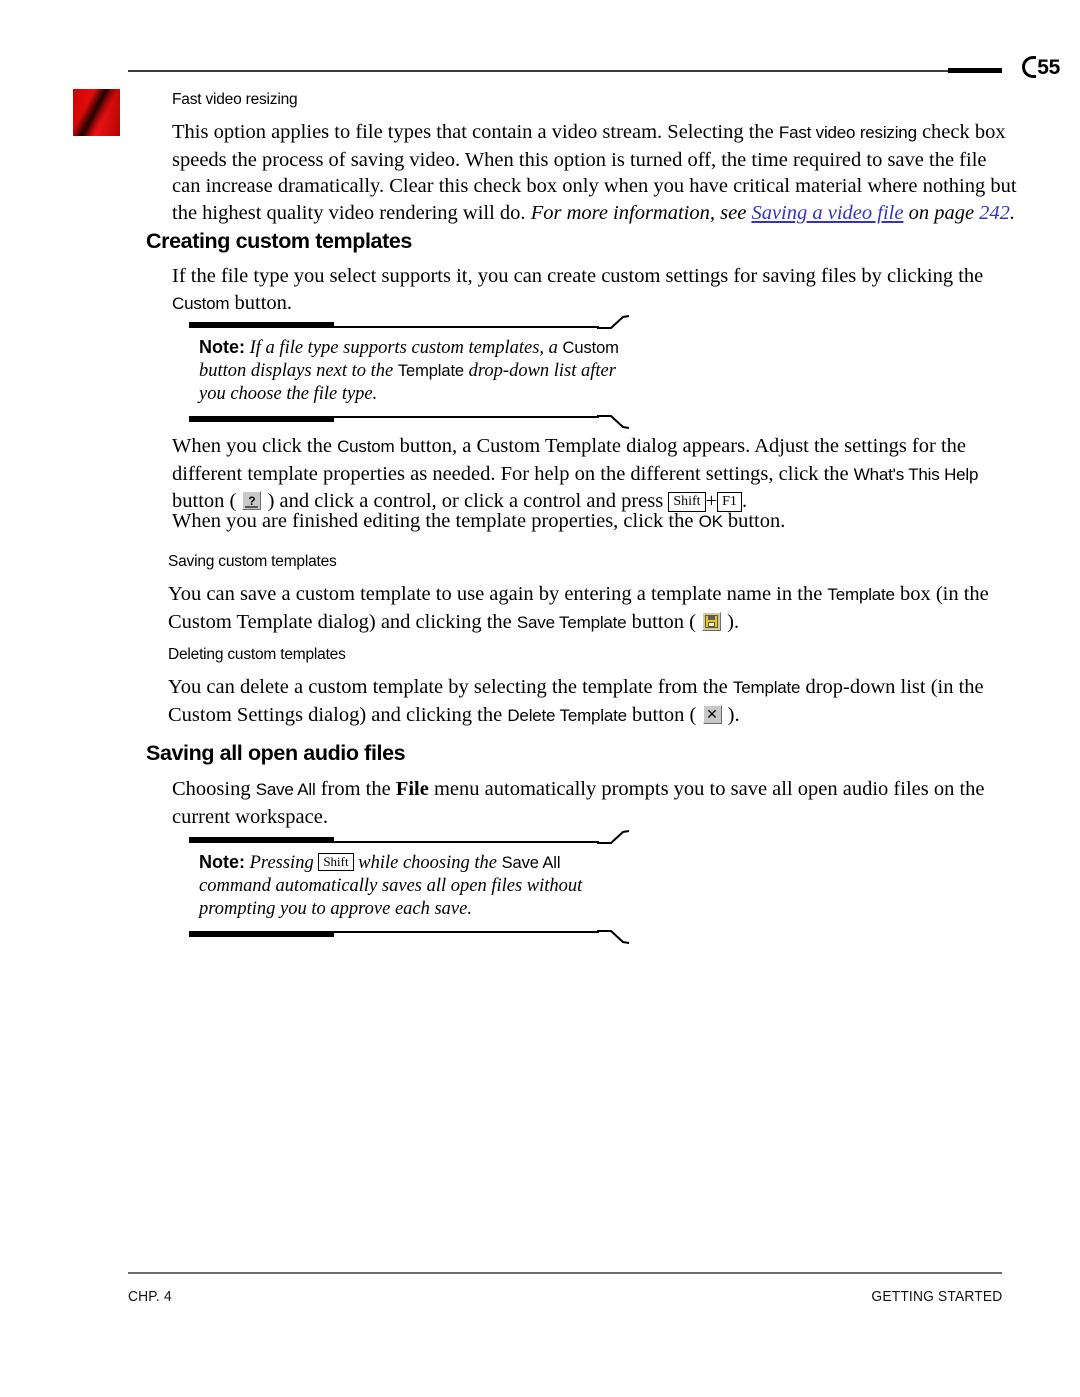  I want to click on footer-section-label: GETTING STARTED, so click(936, 1296).